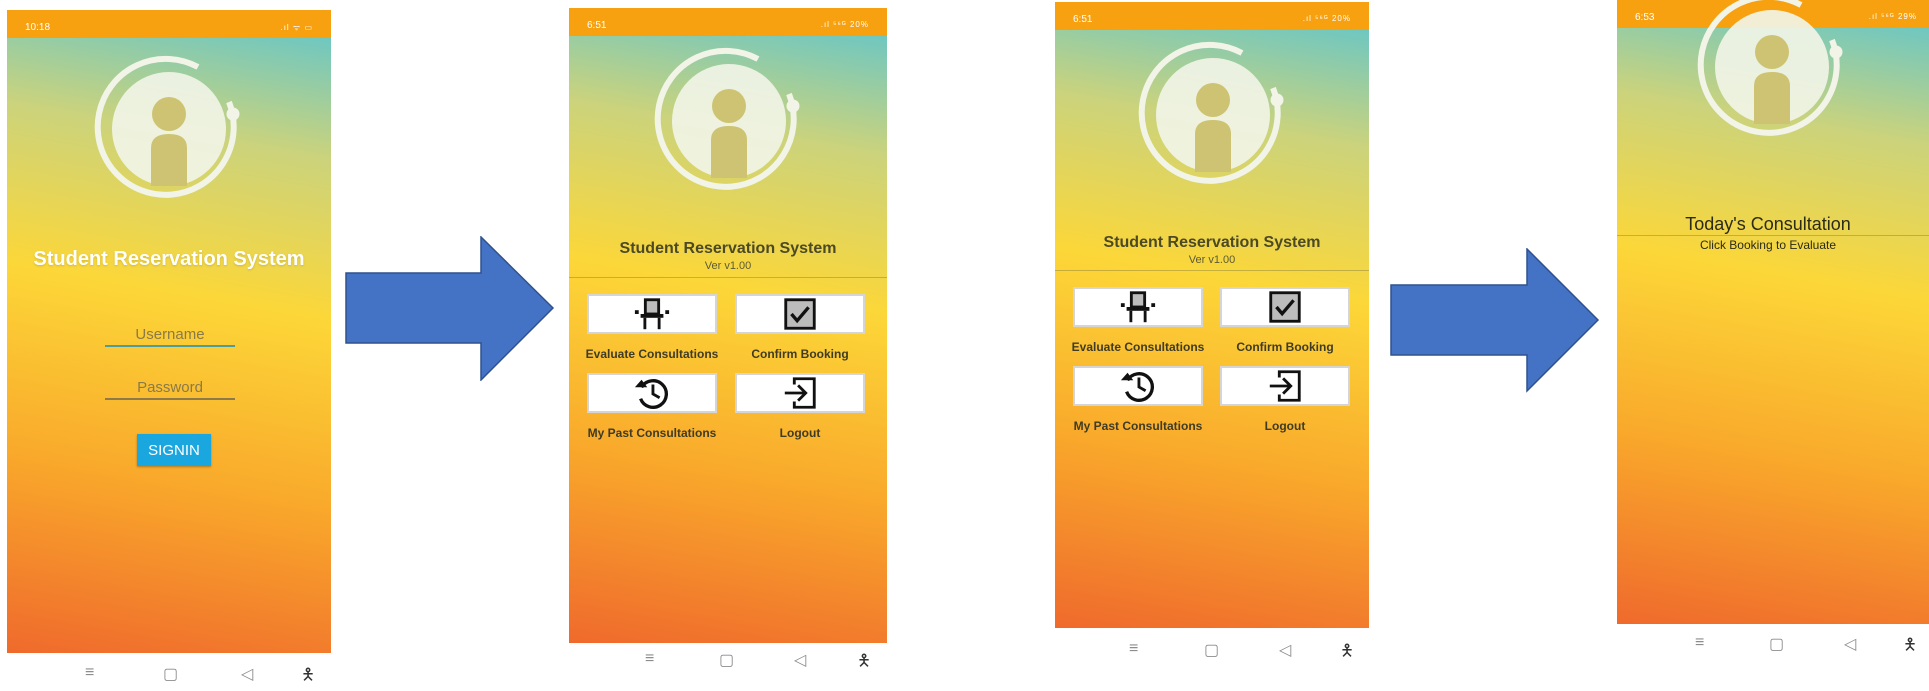 The height and width of the screenshot is (691, 1929). Describe the element at coordinates (1645, 17) in the screenshot. I see `status-time: 6:53` at that location.